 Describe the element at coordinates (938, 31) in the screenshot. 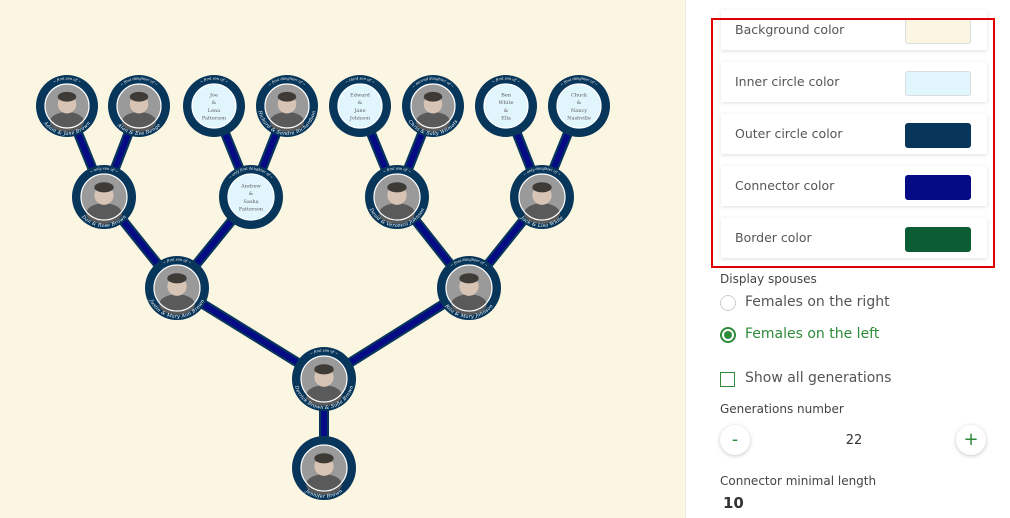

I see `background-color-swatch` at that location.